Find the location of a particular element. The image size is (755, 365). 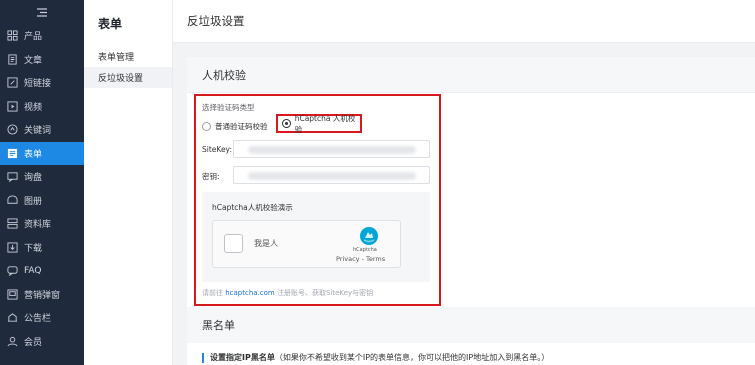

secret-input is located at coordinates (331, 175).